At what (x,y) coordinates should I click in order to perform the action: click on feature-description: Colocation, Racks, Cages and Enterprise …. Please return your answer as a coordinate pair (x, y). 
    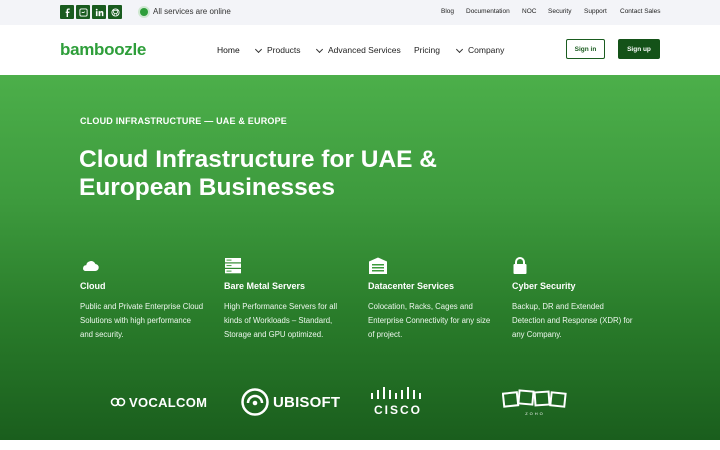
    Looking at the image, I should click on (429, 320).